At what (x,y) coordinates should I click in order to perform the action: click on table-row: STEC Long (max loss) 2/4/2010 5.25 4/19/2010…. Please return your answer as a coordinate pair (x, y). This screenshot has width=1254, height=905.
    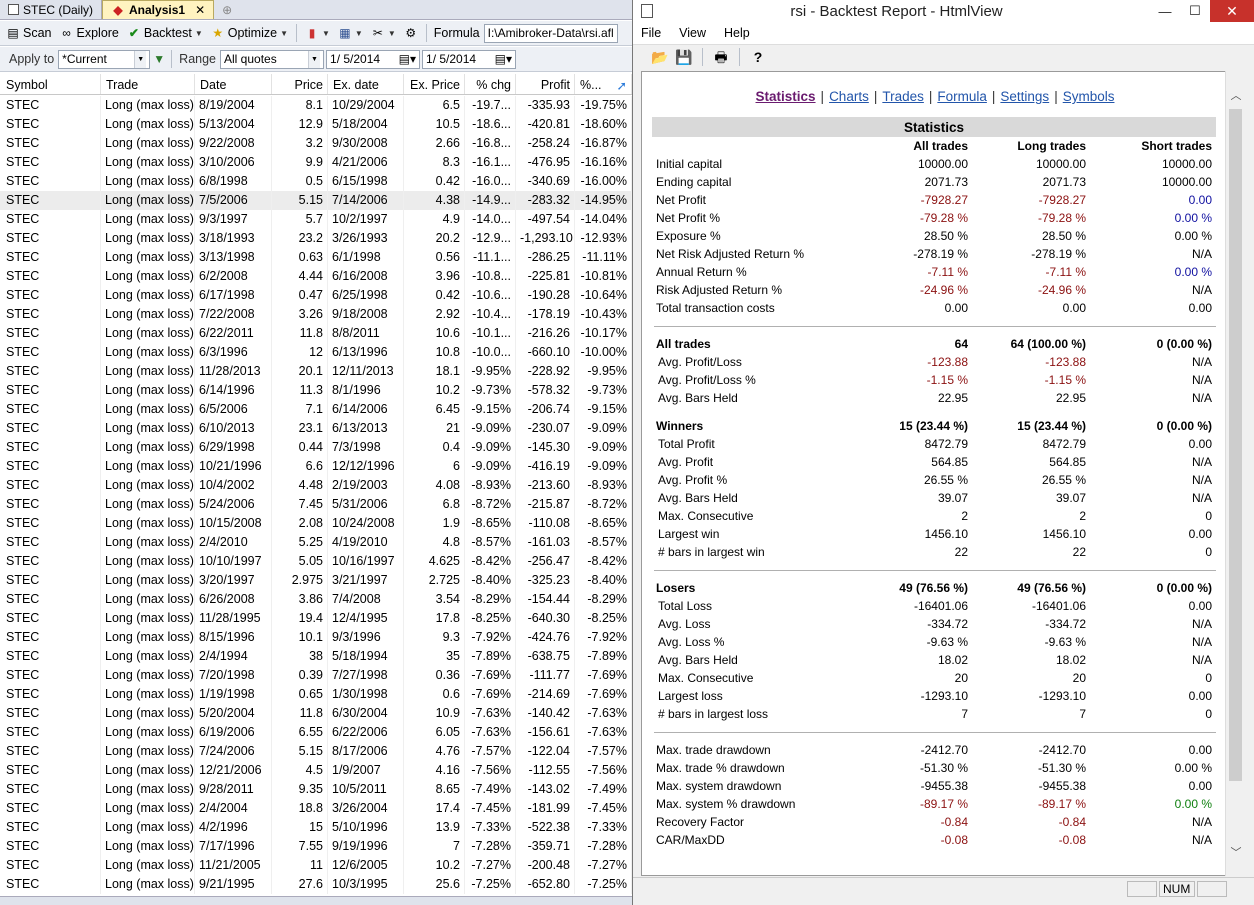
    Looking at the image, I should click on (316, 542).